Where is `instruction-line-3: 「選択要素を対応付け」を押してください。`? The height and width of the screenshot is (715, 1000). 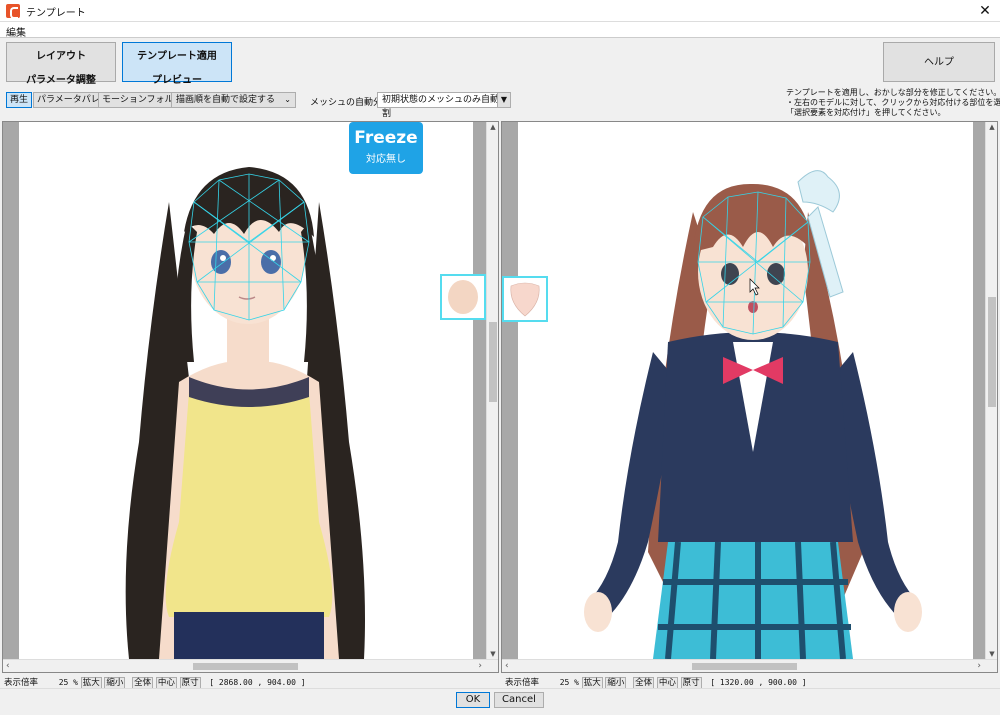 instruction-line-3: 「選択要素を対応付け」を押してください。 is located at coordinates (866, 112).